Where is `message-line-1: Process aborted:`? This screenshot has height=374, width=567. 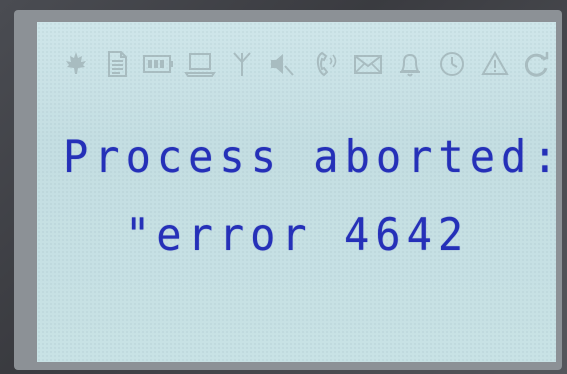 message-line-1: Process aborted: is located at coordinates (309, 156).